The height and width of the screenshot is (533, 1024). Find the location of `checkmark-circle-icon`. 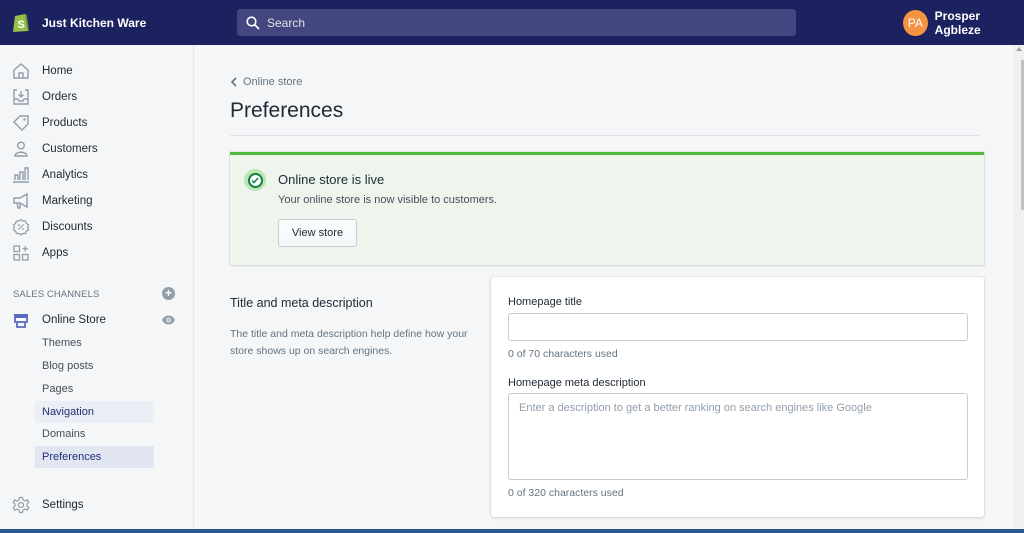

checkmark-circle-icon is located at coordinates (255, 180).